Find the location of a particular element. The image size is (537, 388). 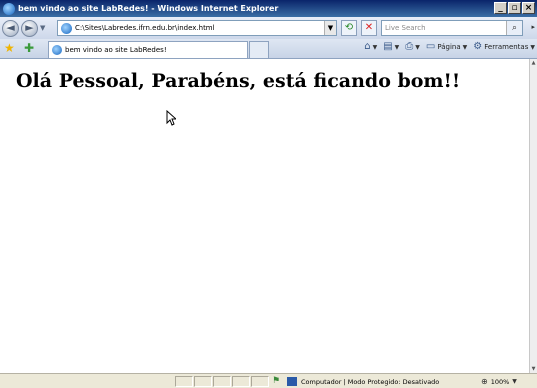

stop-button: ✕ is located at coordinates (369, 28).